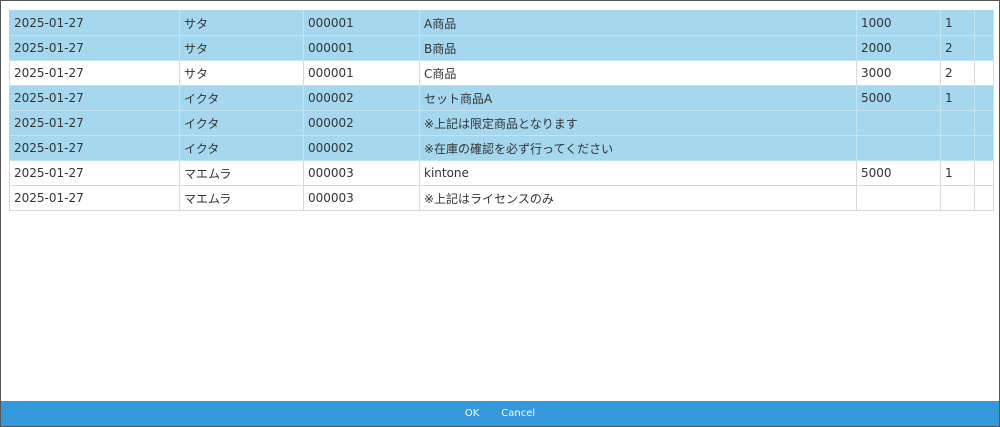 The width and height of the screenshot is (1000, 427). What do you see at coordinates (638, 173) in the screenshot?
I see `item-cell: kintone` at bounding box center [638, 173].